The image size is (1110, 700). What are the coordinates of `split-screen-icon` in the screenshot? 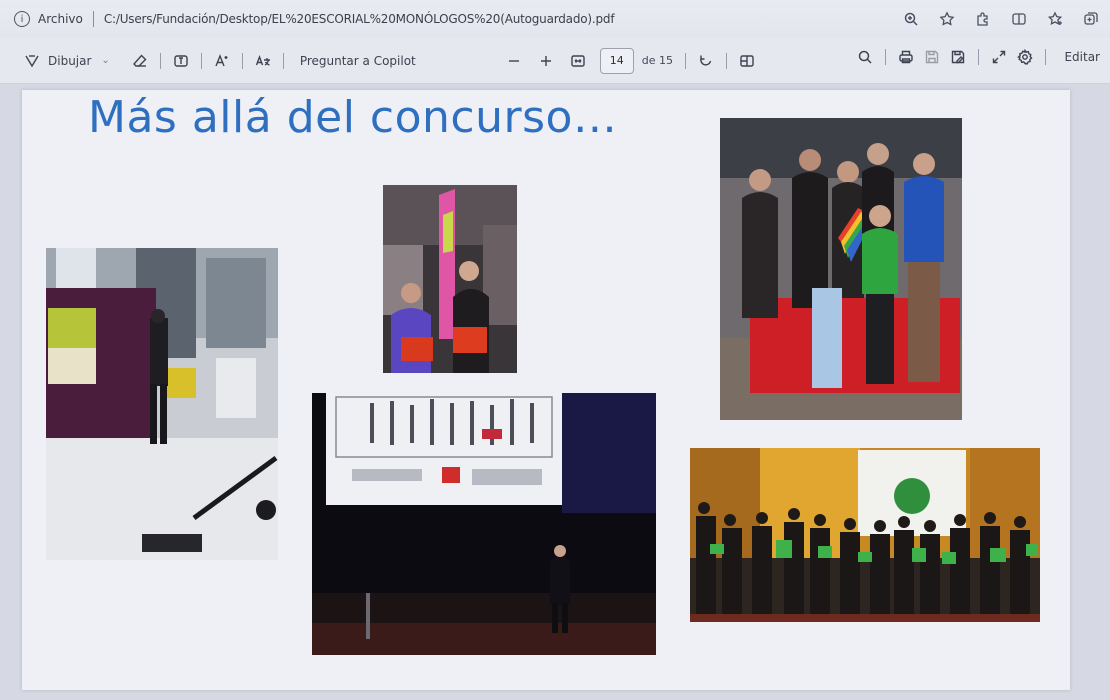 It's located at (1019, 19).